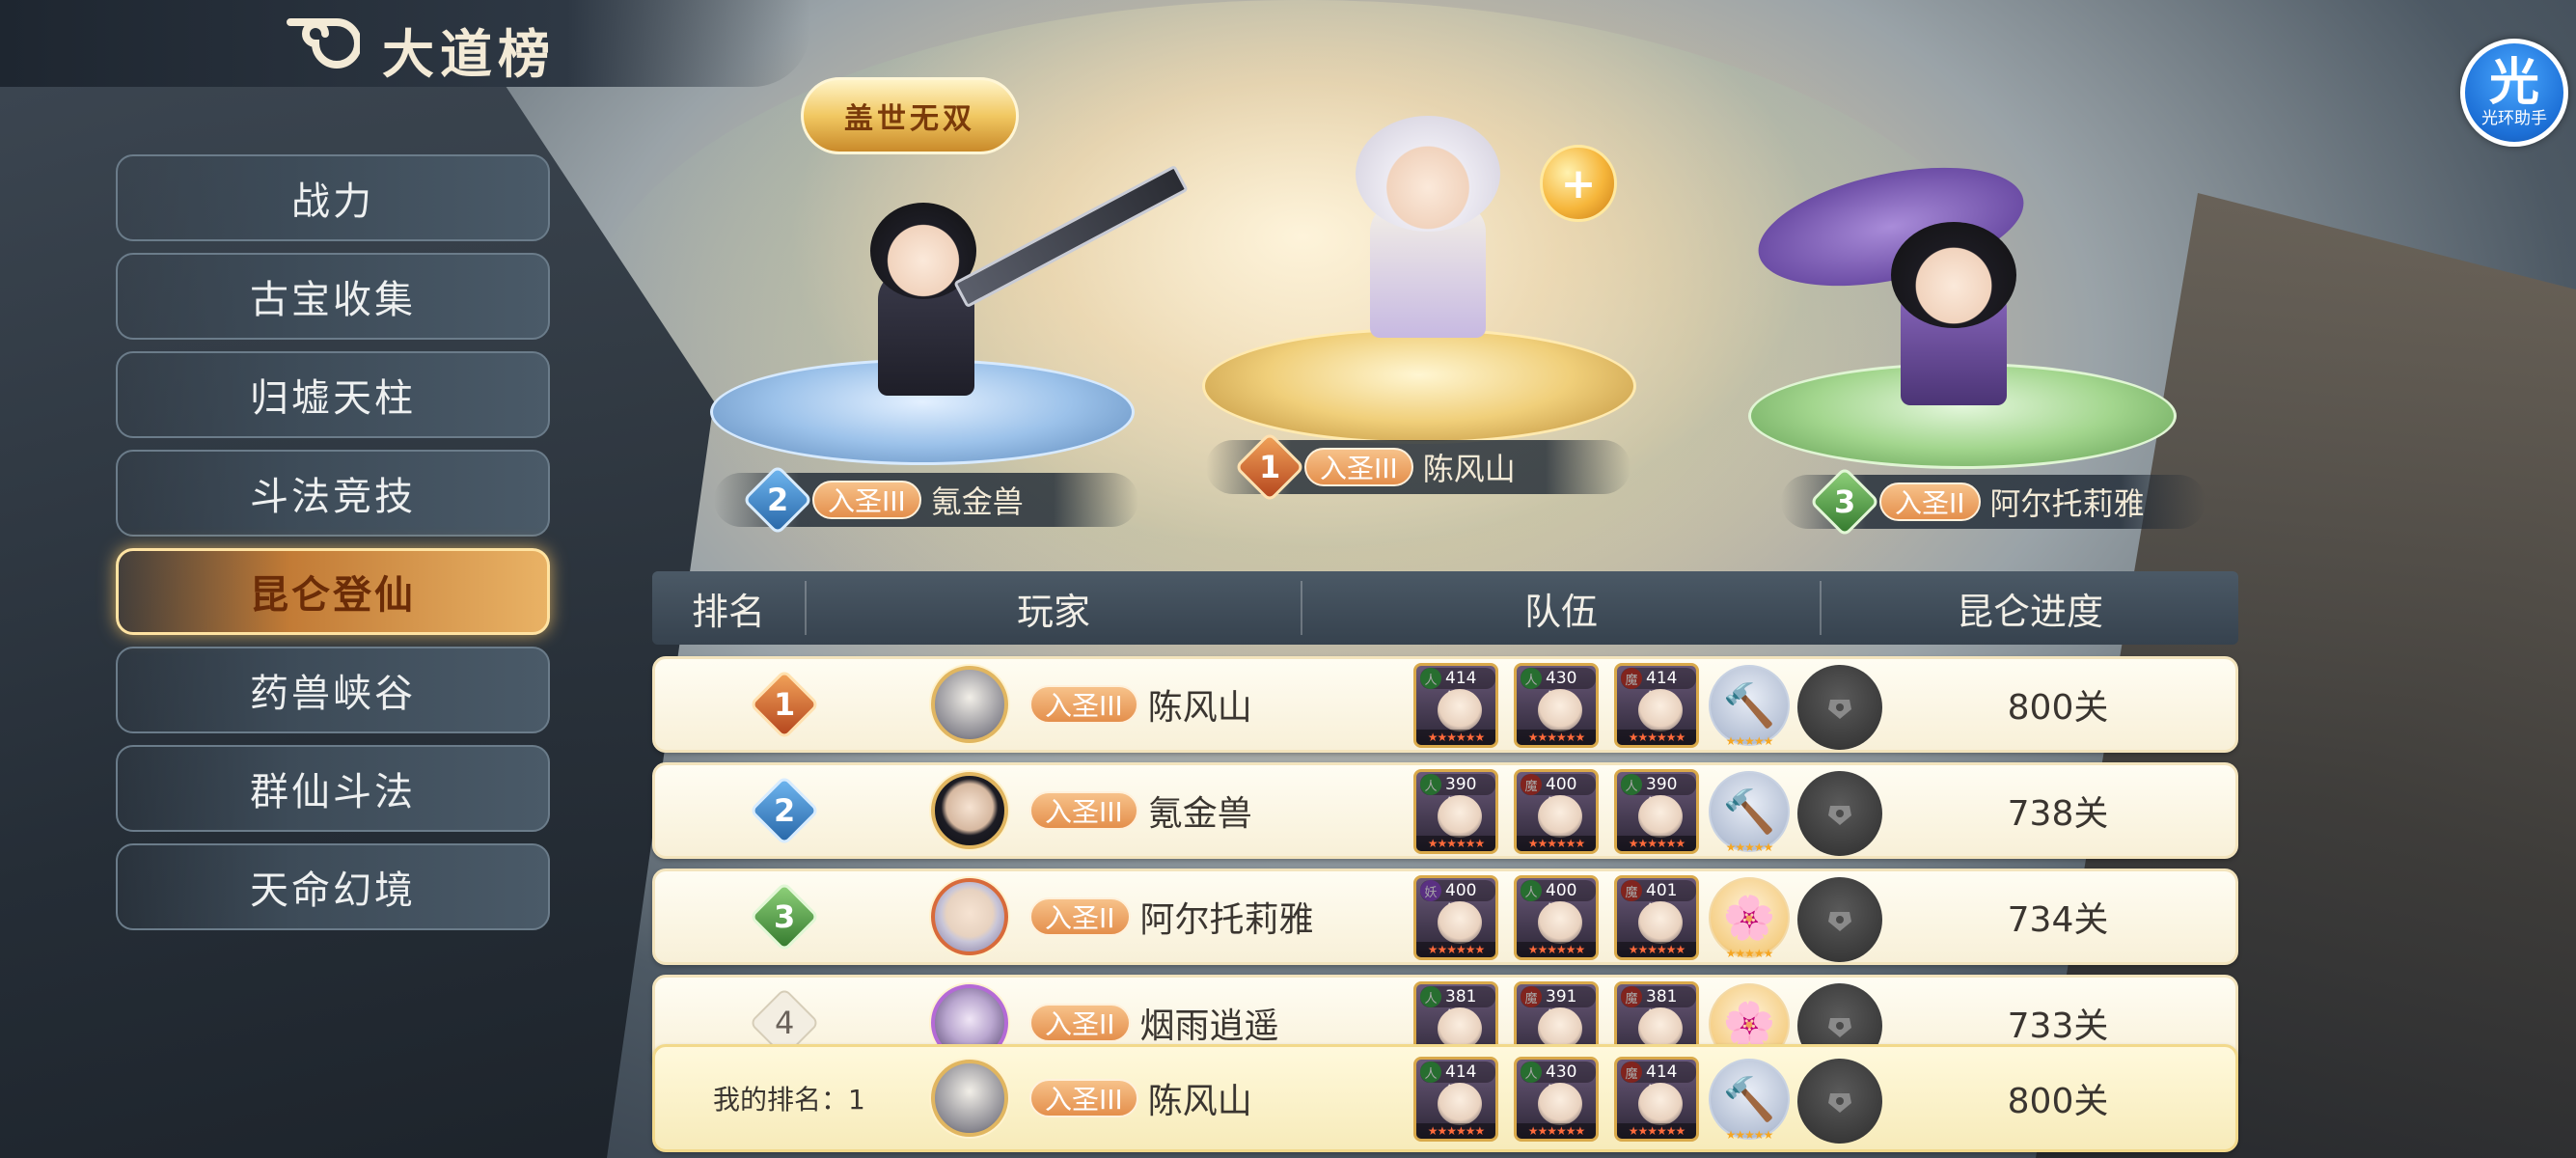 Image resolution: width=2576 pixels, height=1158 pixels. What do you see at coordinates (333, 788) in the screenshot?
I see `sidebar-item-immortal-duel: 群仙斗法` at bounding box center [333, 788].